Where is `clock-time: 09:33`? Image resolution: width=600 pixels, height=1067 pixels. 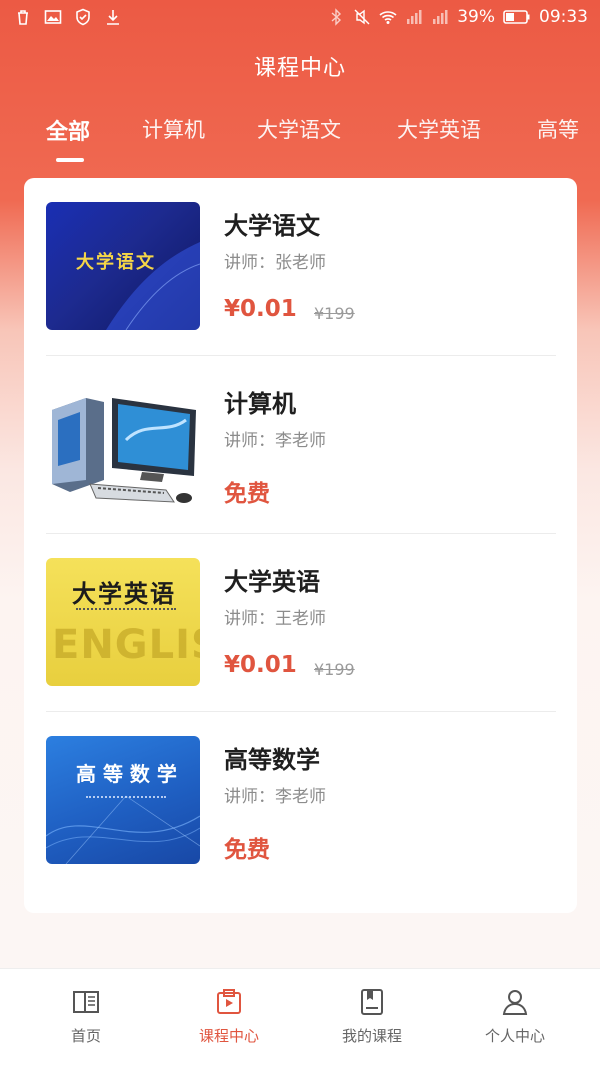 clock-time: 09:33 is located at coordinates (563, 17).